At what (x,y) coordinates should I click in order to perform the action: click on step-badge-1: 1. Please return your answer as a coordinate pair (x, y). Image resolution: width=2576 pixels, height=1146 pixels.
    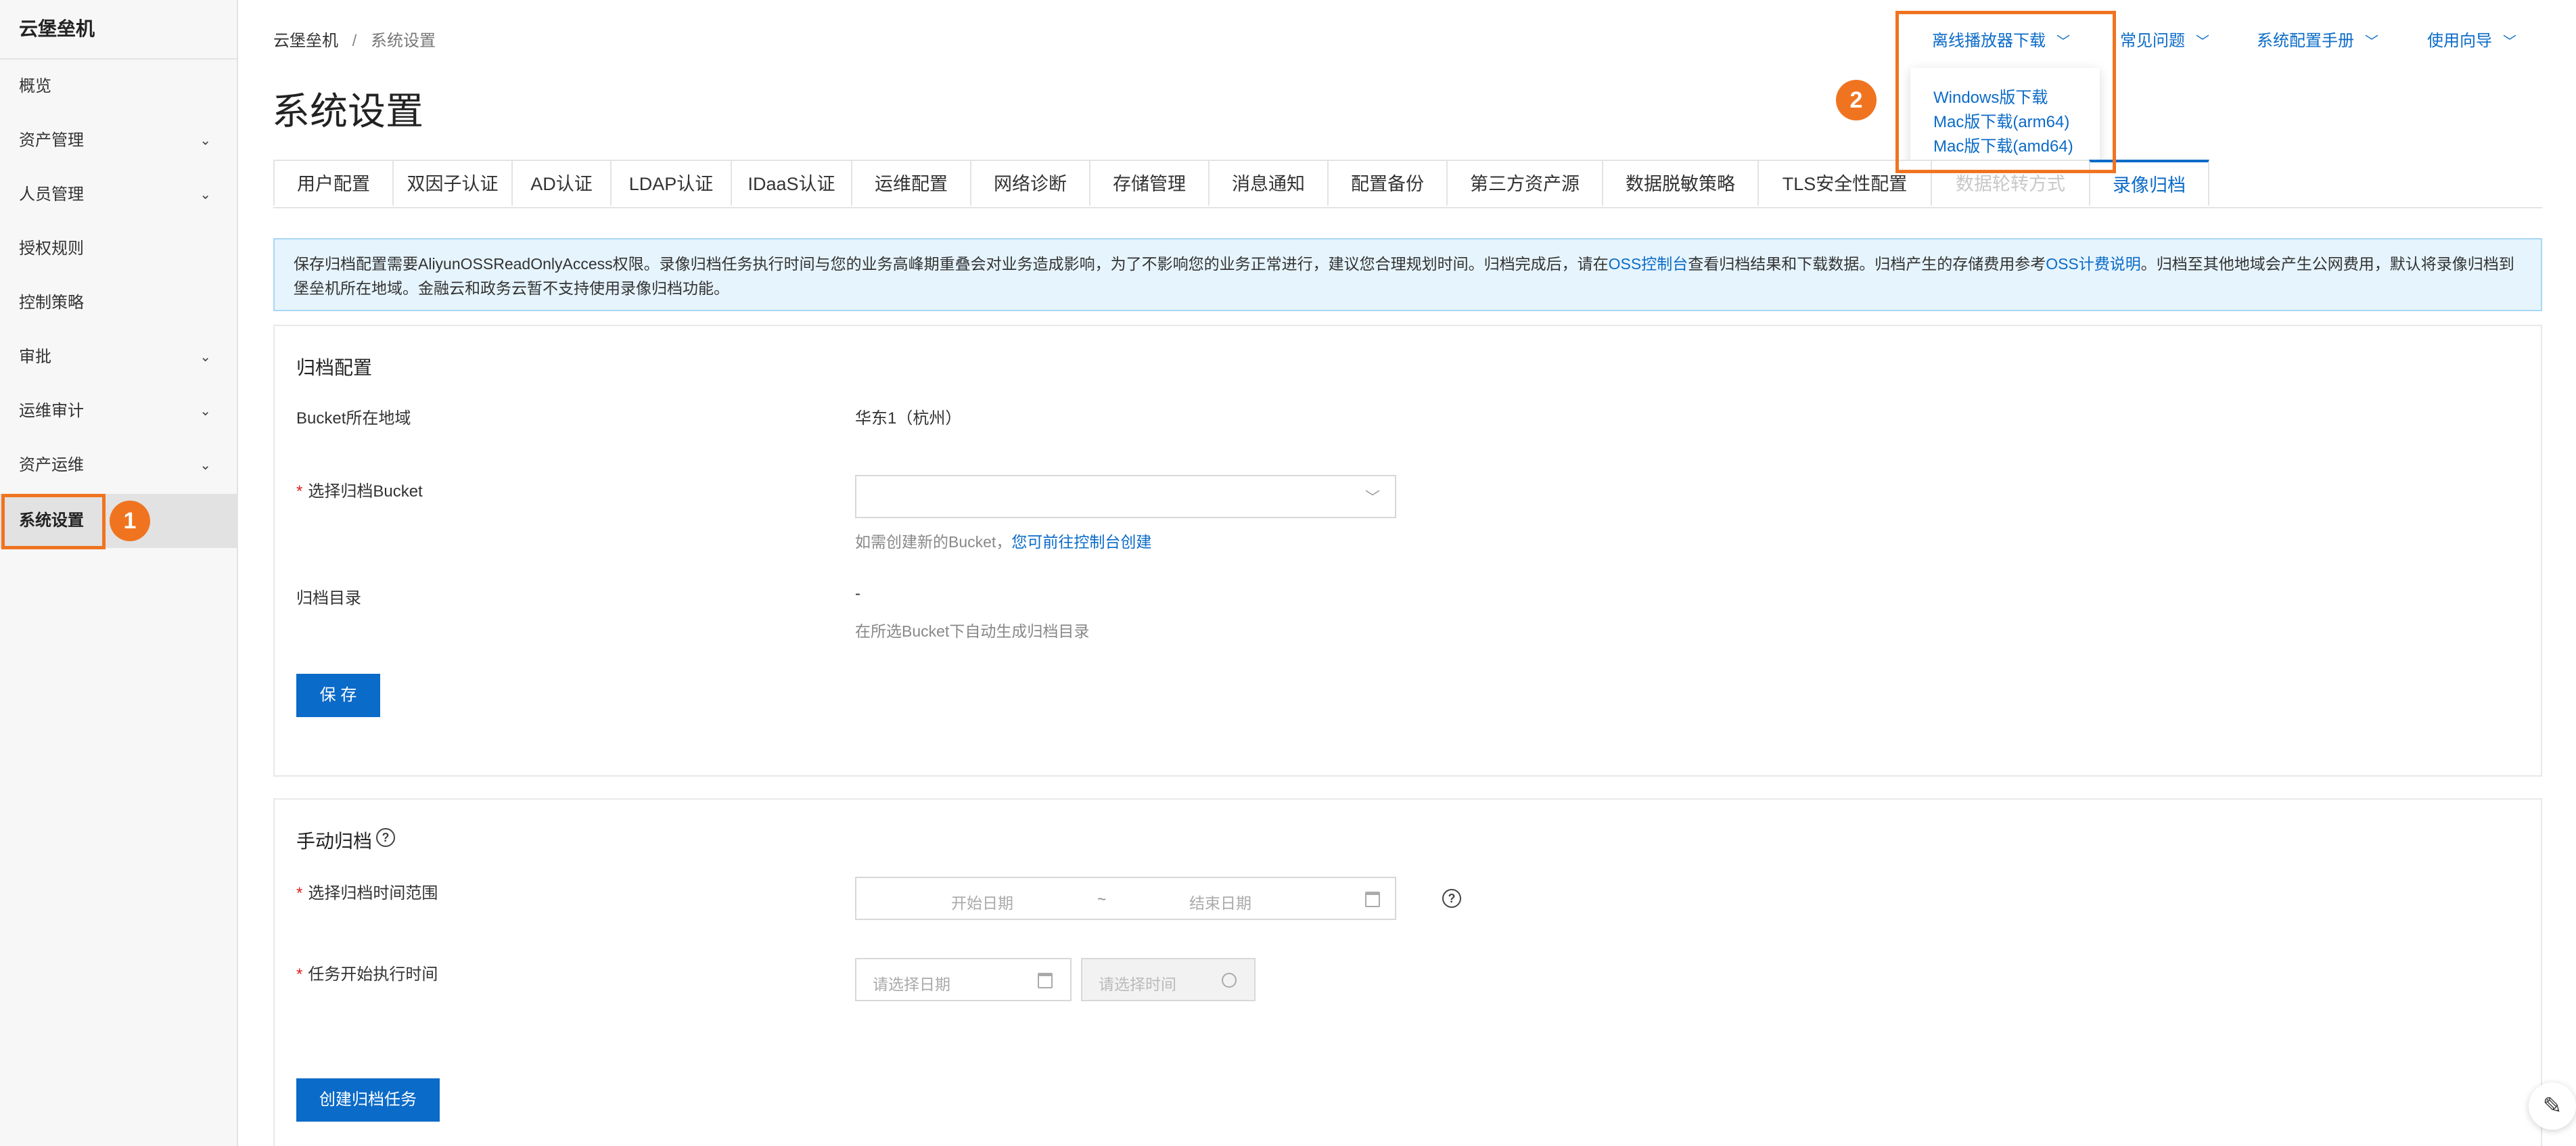
    Looking at the image, I should click on (130, 521).